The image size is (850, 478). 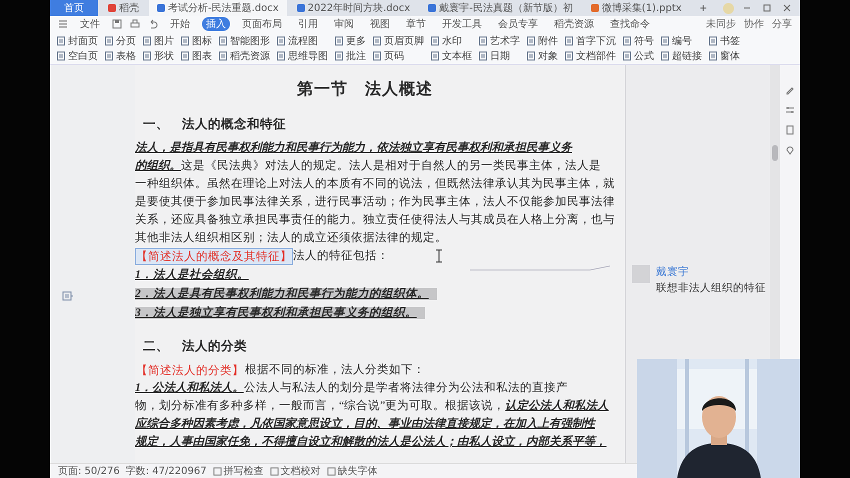 What do you see at coordinates (244, 471) in the screenshot?
I see `status-button: 拼写检查` at bounding box center [244, 471].